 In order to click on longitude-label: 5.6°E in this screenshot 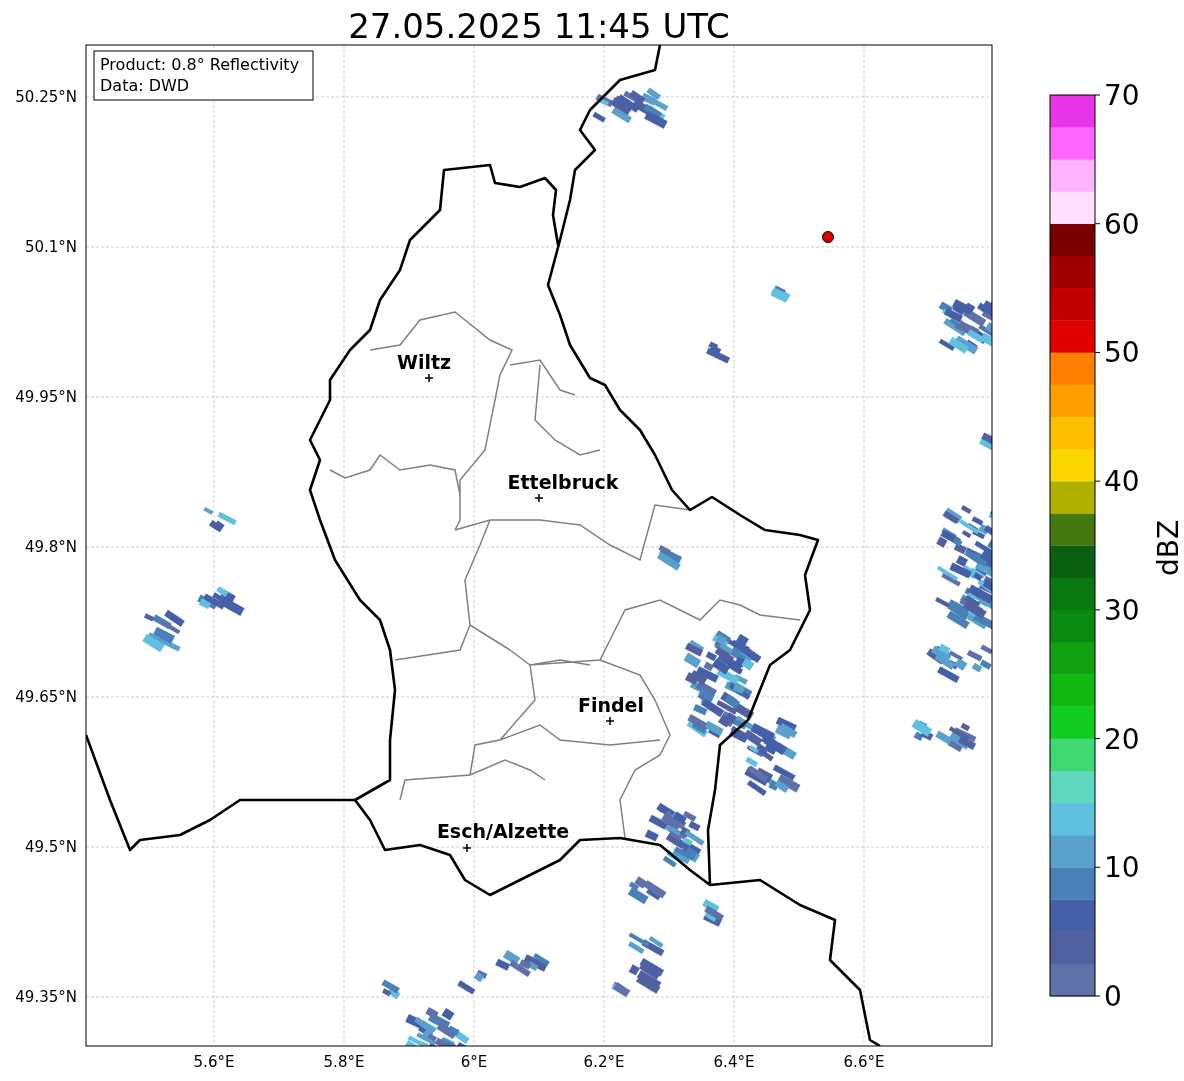, I will do `click(214, 1062)`.